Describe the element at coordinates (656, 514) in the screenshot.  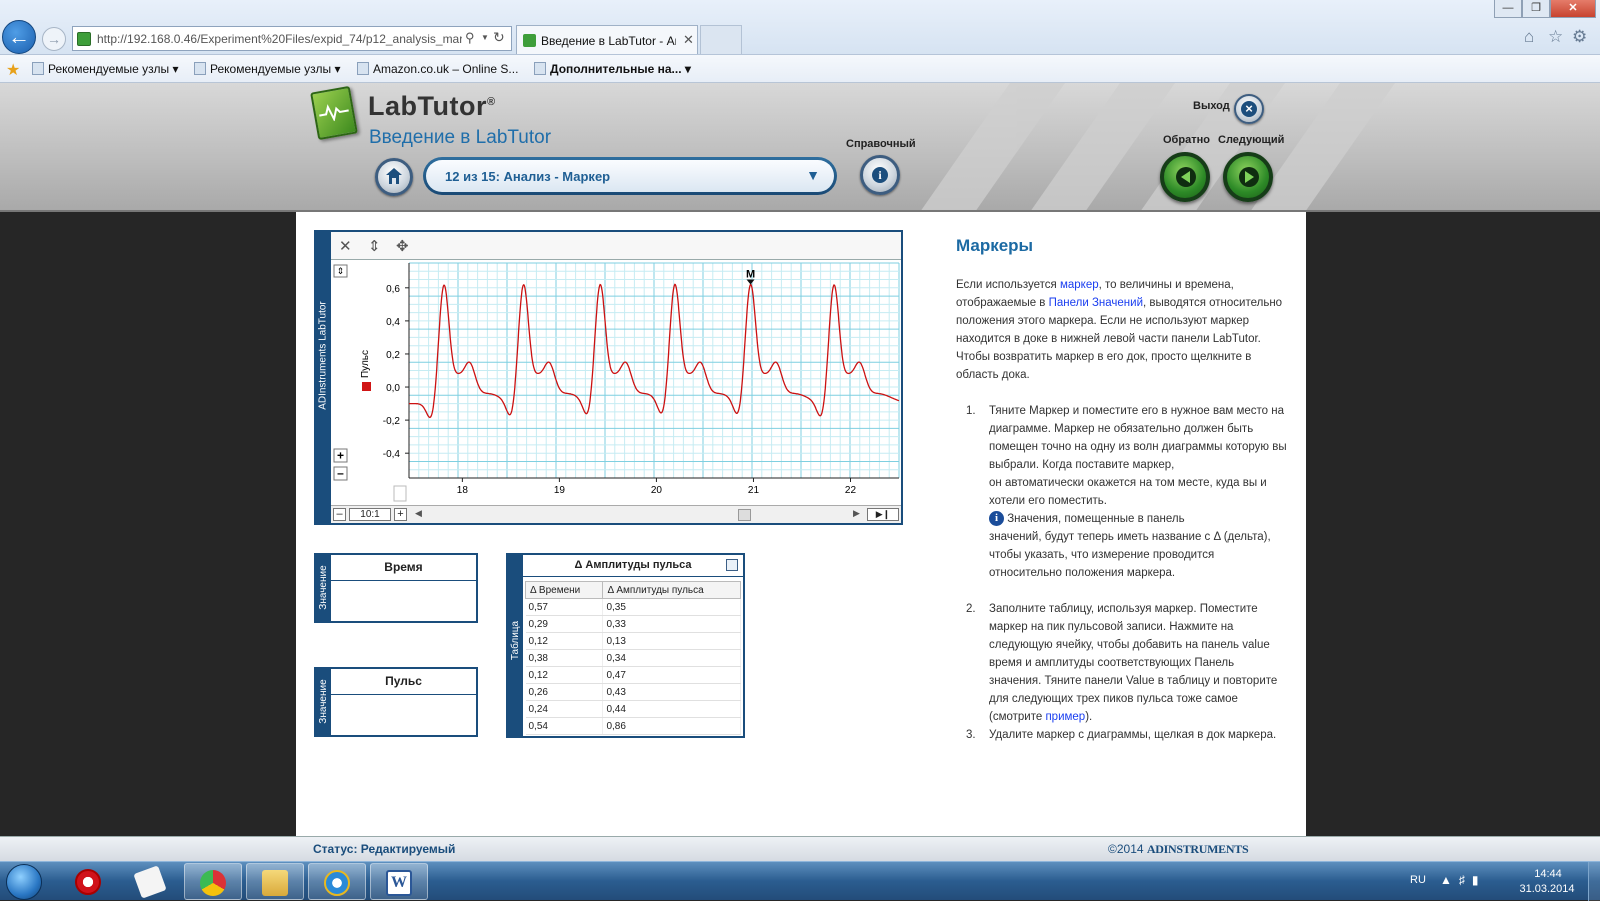
I see `horizontal-scrollbar: ◀ ▶ ▶❙` at that location.